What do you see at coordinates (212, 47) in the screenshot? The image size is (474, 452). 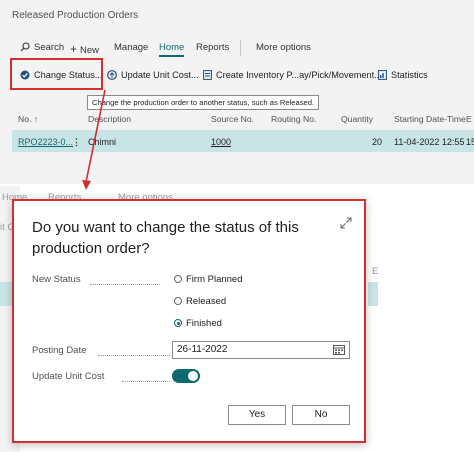 I see `reports-tab: Reports` at bounding box center [212, 47].